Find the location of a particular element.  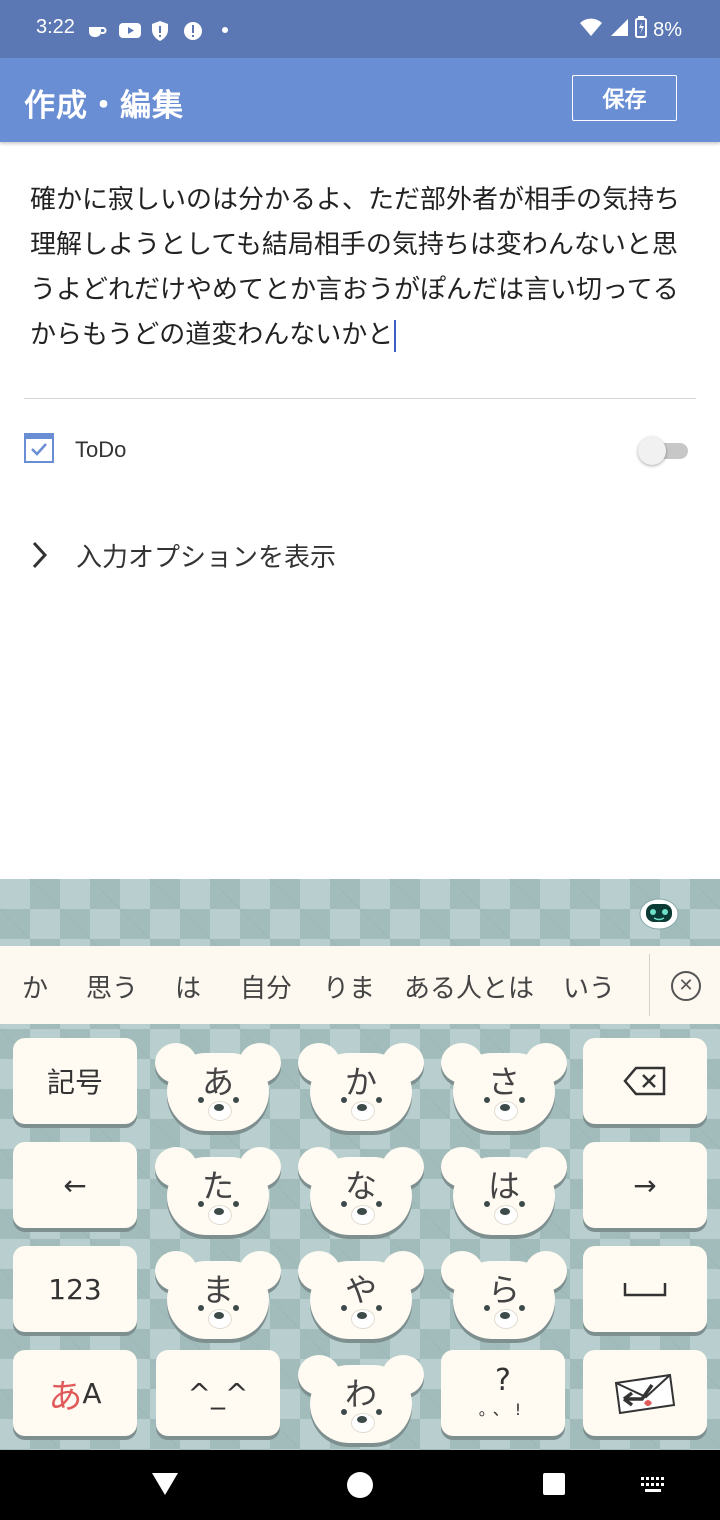

candidate-item: か is located at coordinates (35, 986).